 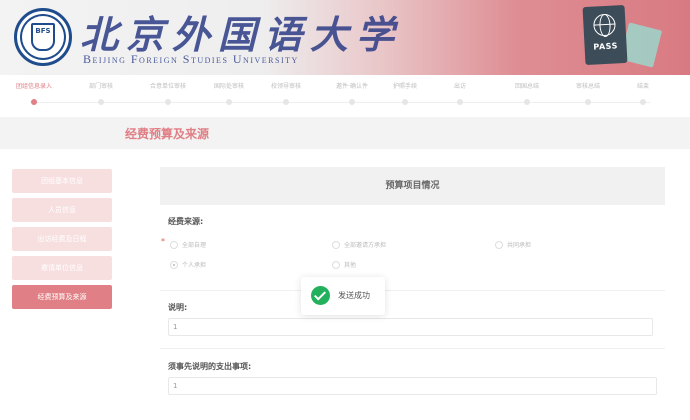 I want to click on note-label: 说明:, so click(x=178, y=307).